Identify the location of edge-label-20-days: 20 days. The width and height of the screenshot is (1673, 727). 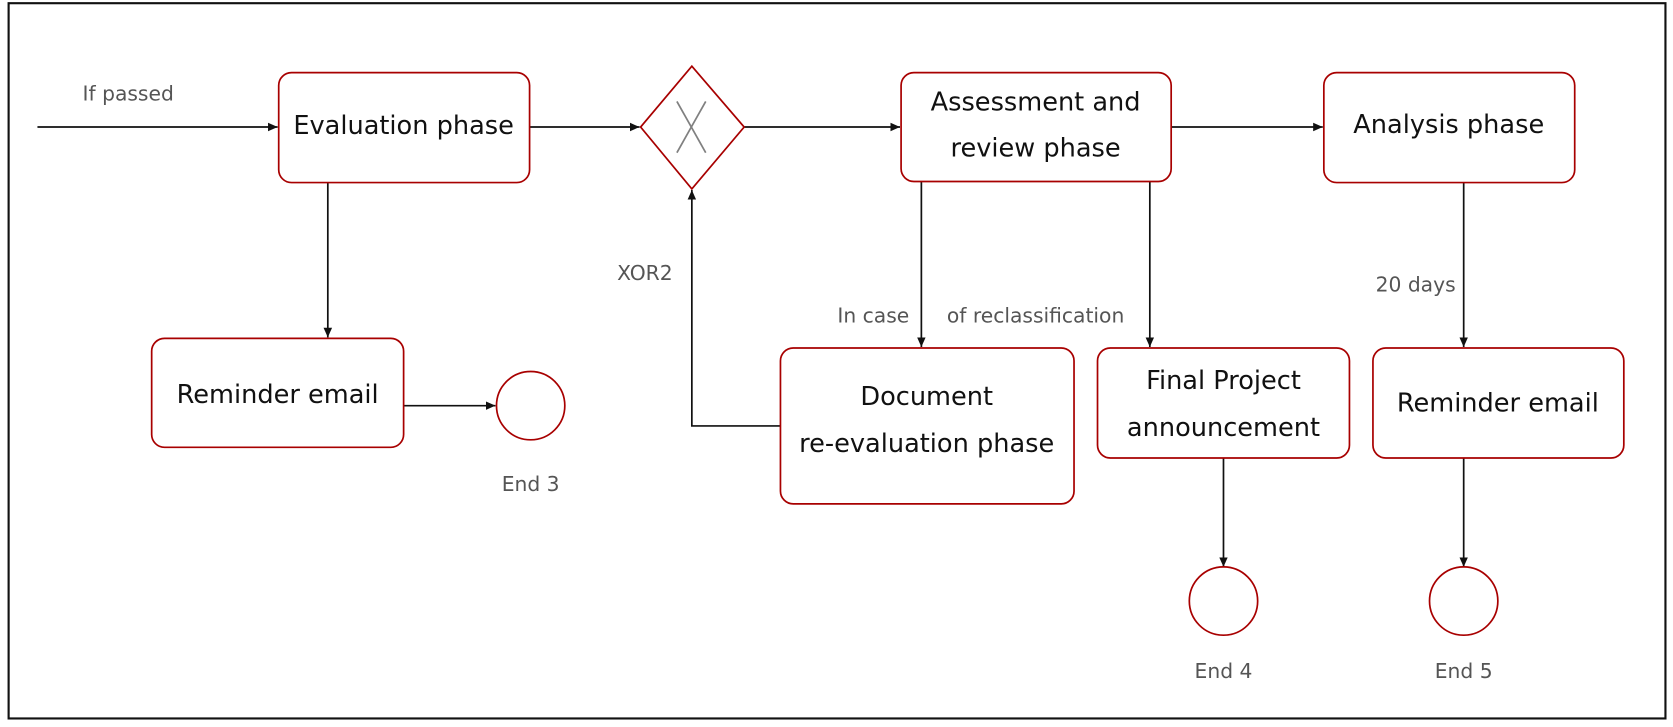
(1416, 285).